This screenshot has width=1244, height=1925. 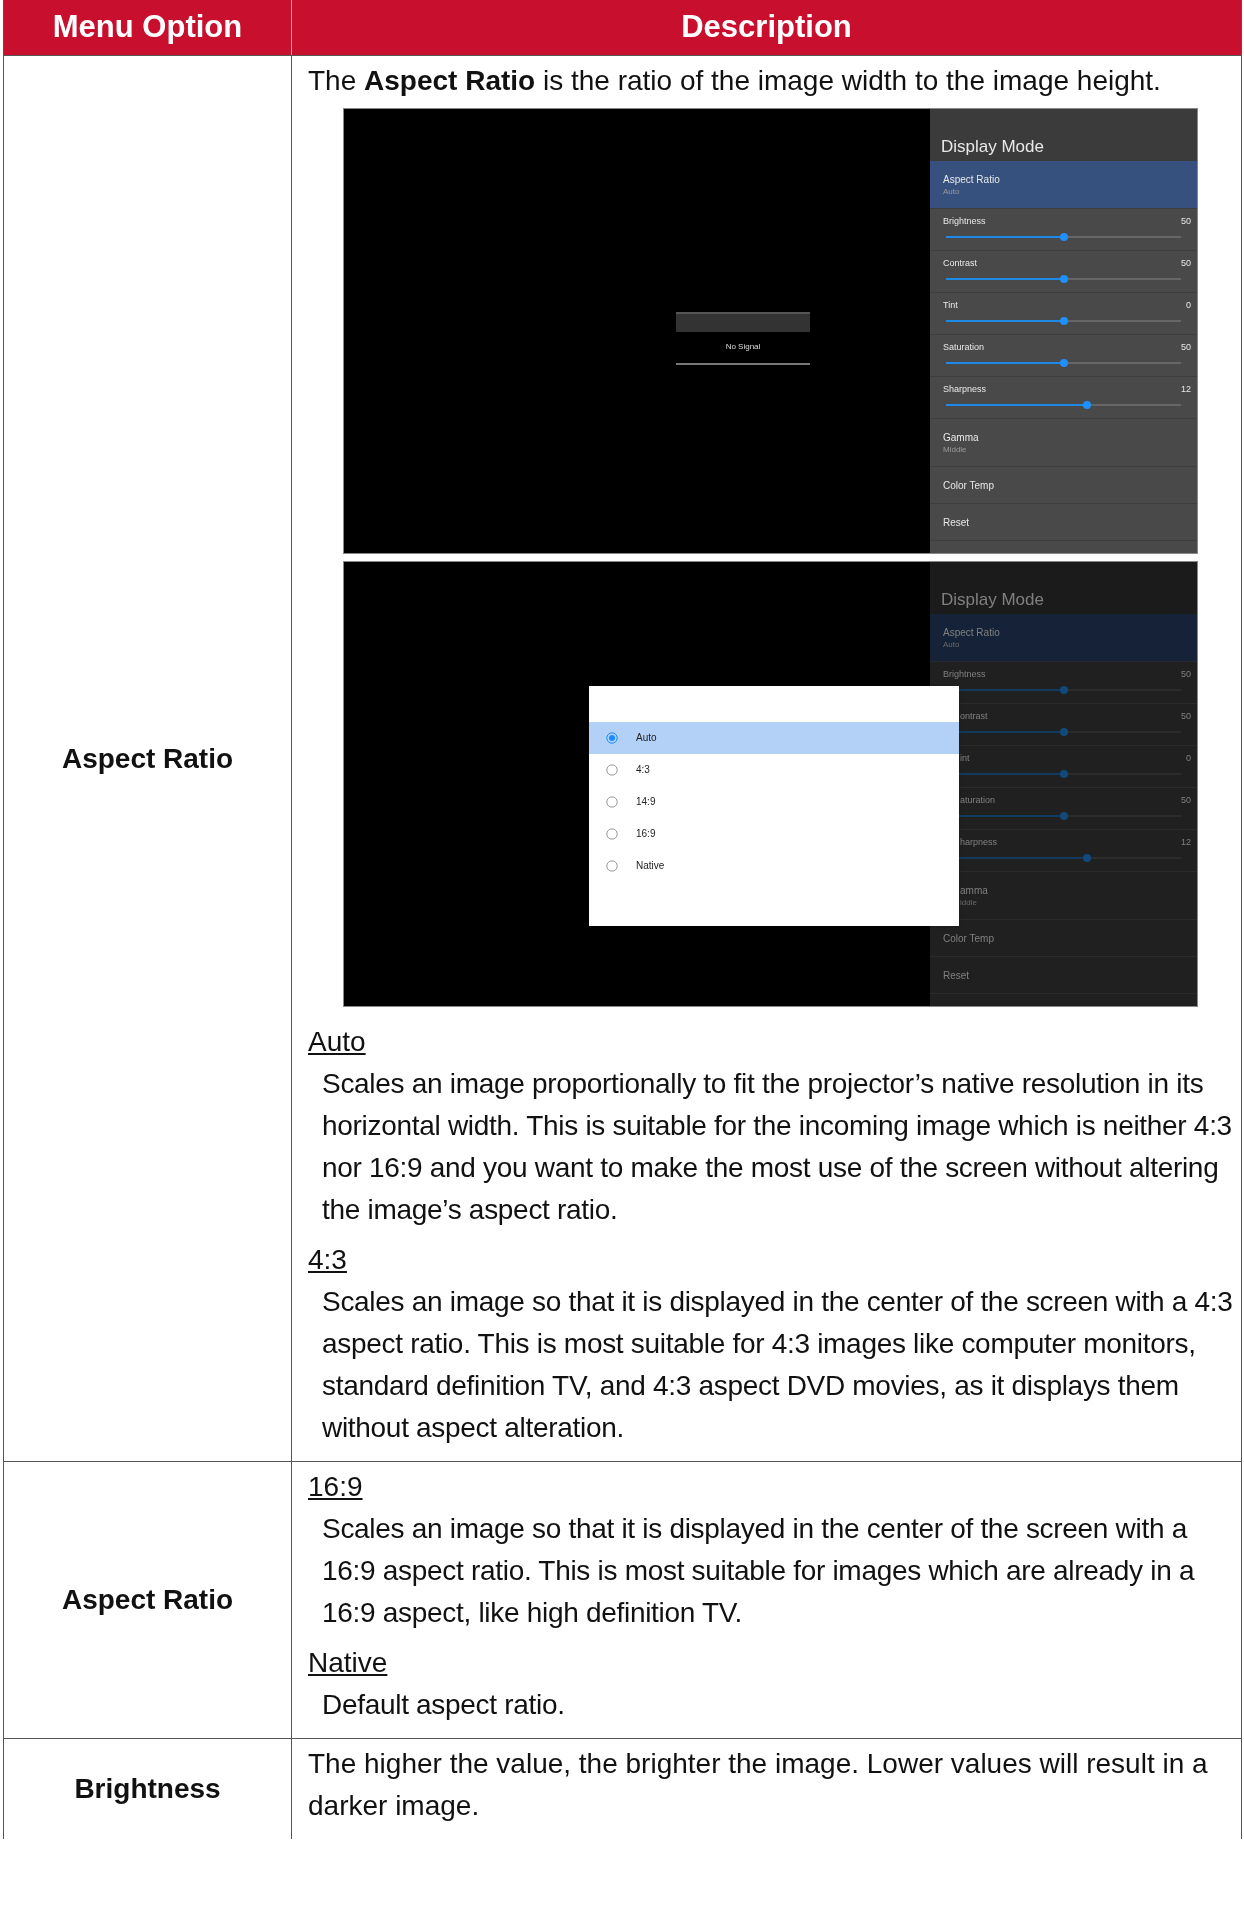 I want to click on item-label: Sharpness, so click(x=965, y=389).